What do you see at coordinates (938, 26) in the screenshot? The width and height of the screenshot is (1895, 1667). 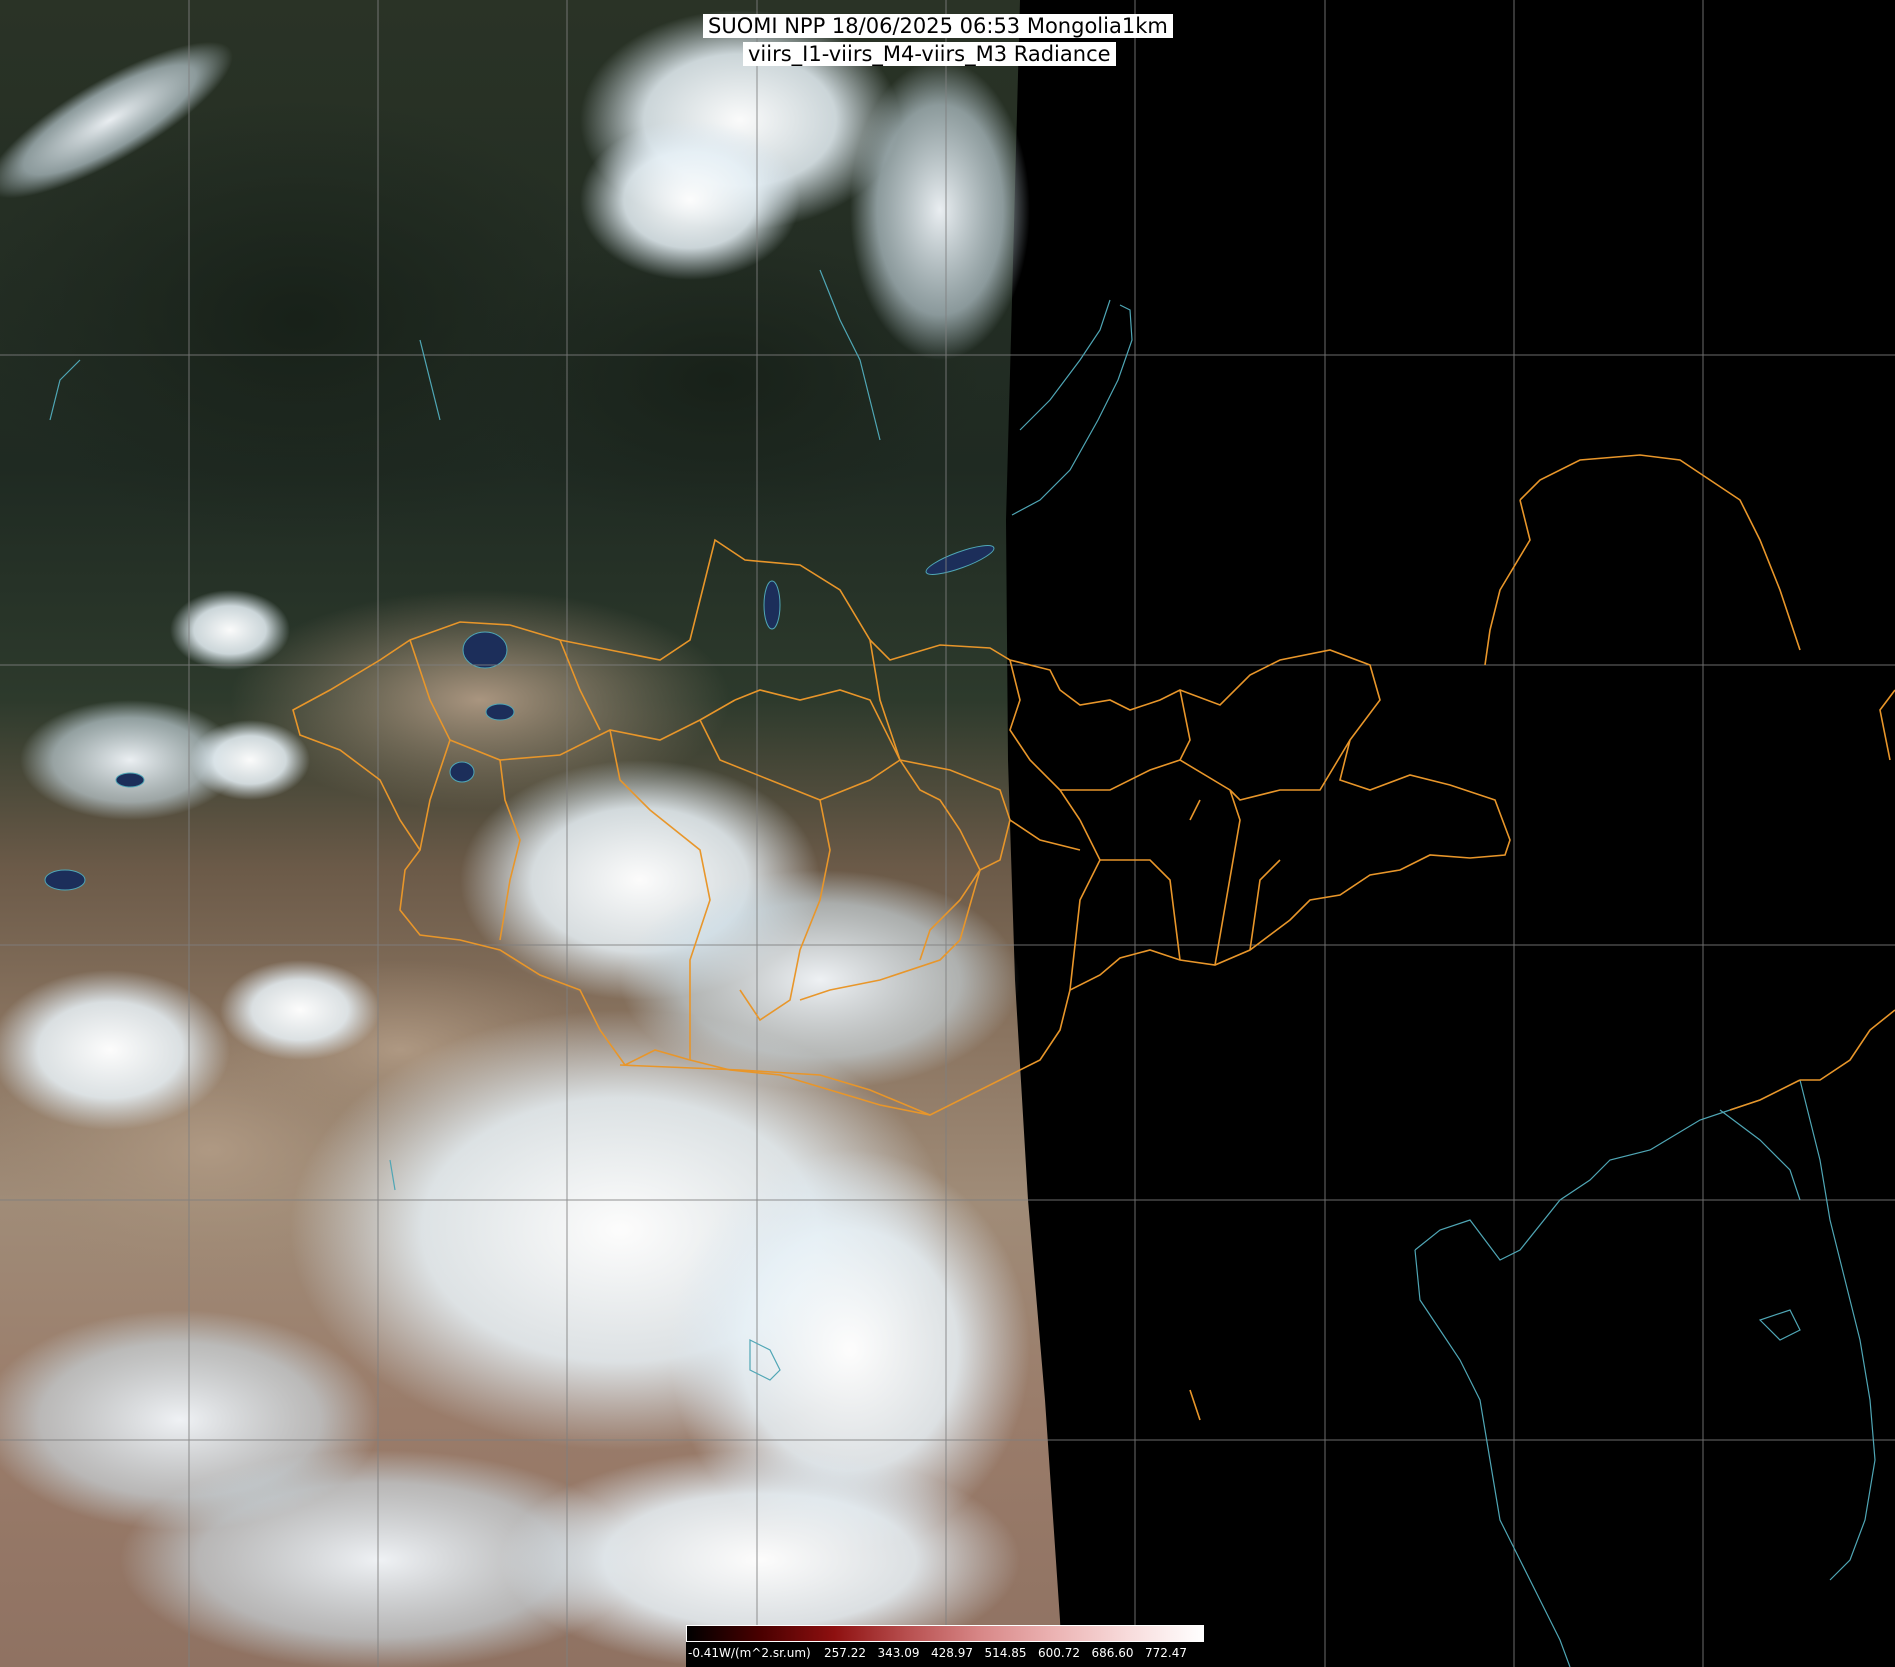 I see `title-line-1: SUOMI NPP 18/06/2025 06:53 Mongolia1km` at bounding box center [938, 26].